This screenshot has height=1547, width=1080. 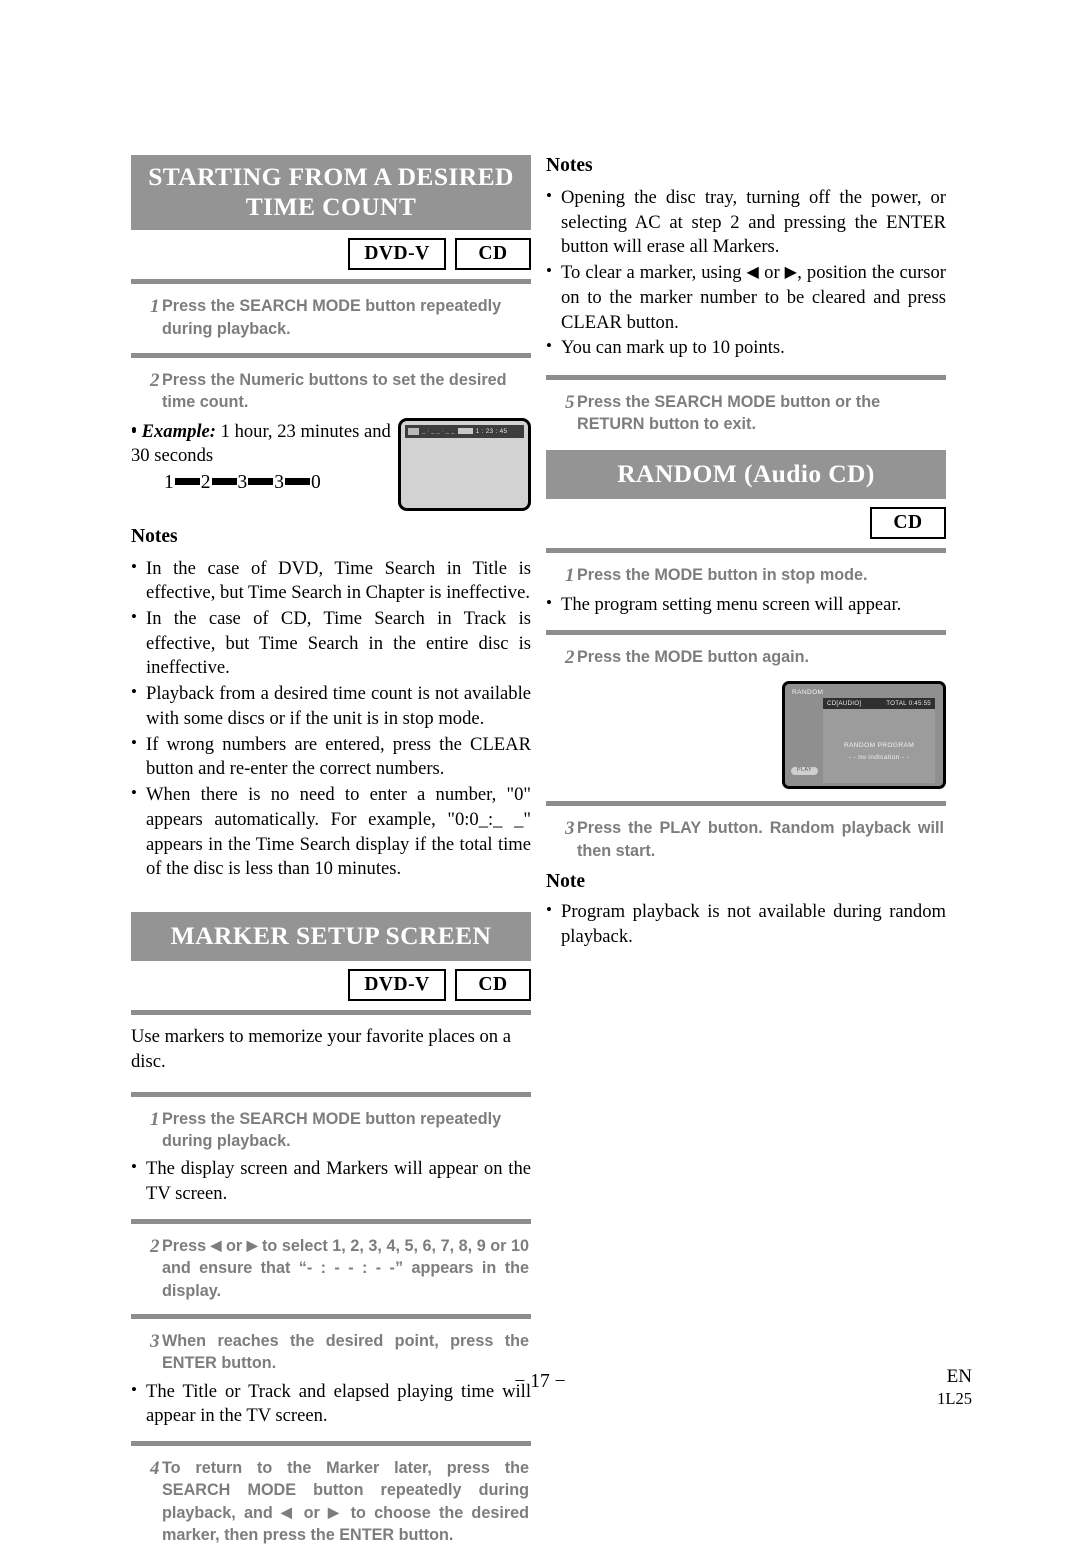 What do you see at coordinates (178, 431) in the screenshot?
I see `example-label: Example:` at bounding box center [178, 431].